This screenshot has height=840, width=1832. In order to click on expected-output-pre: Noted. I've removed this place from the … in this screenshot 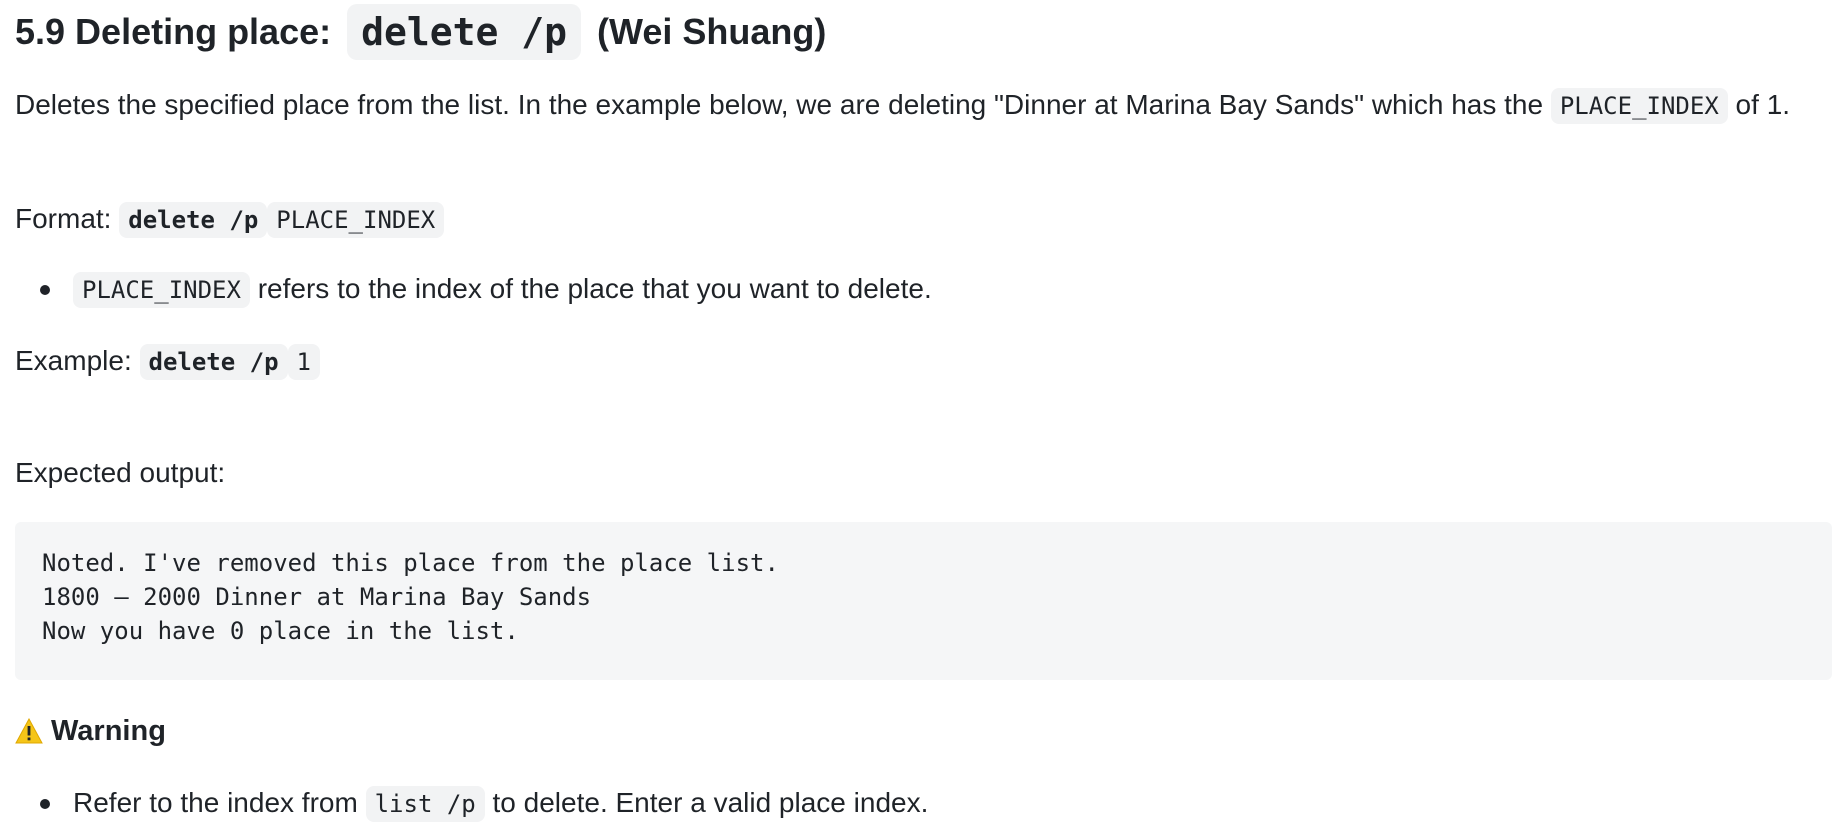, I will do `click(410, 597)`.